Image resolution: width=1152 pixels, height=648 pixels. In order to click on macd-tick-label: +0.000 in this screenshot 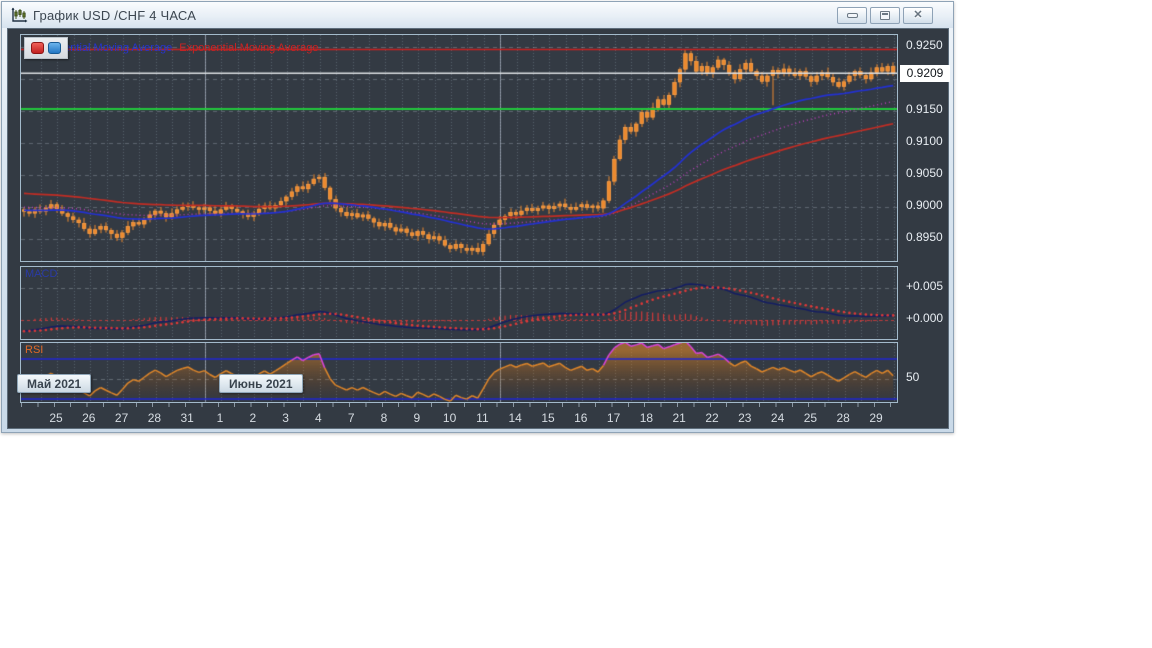, I will do `click(925, 318)`.